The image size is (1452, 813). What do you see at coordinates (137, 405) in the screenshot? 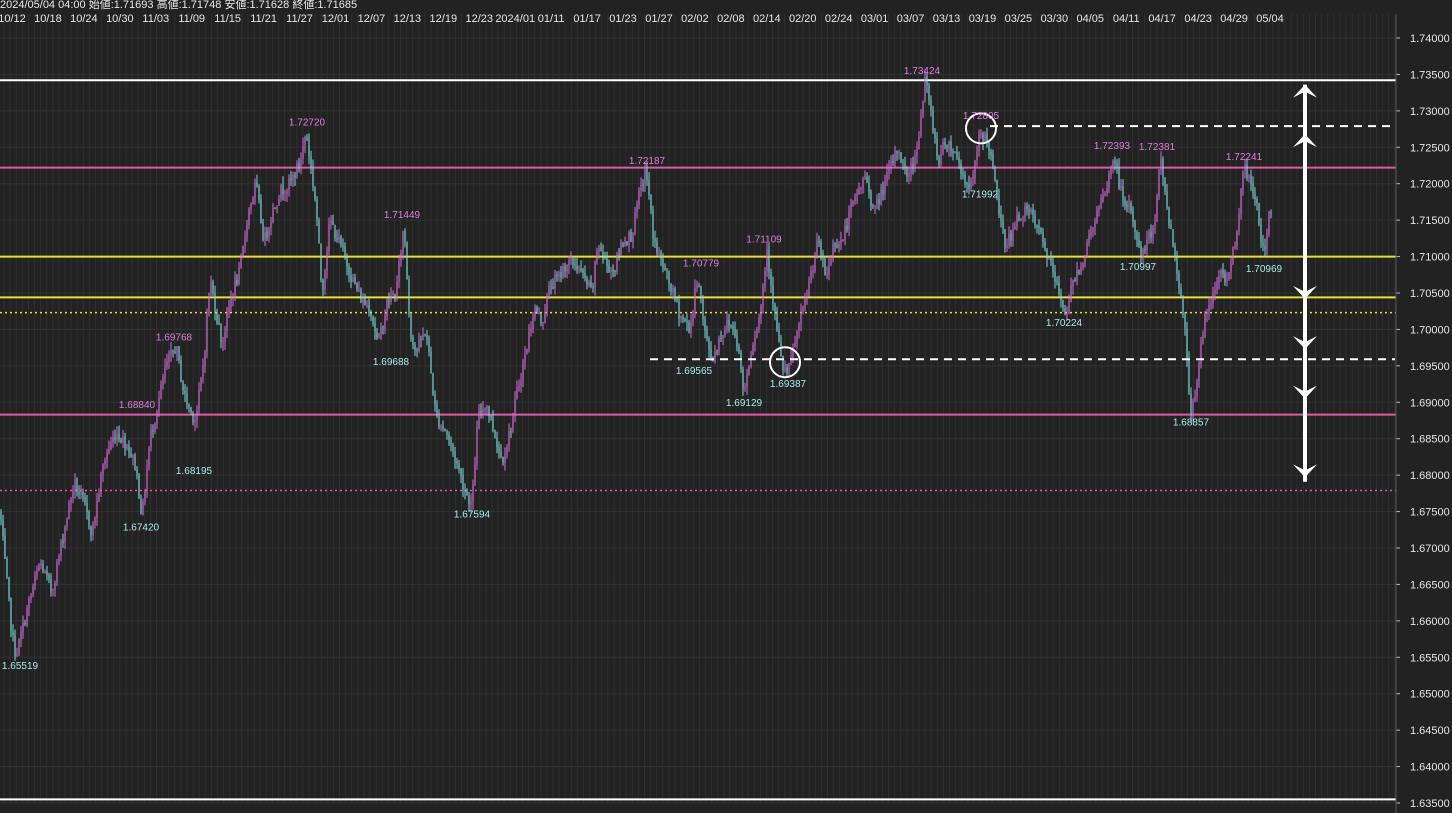
I see `high-price-label: 1.68840` at bounding box center [137, 405].